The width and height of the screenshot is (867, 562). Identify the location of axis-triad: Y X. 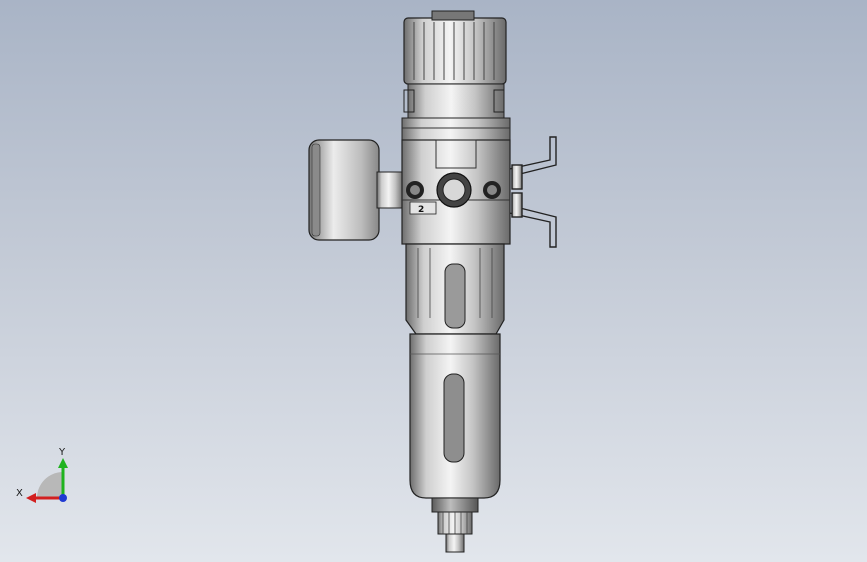
(42, 475).